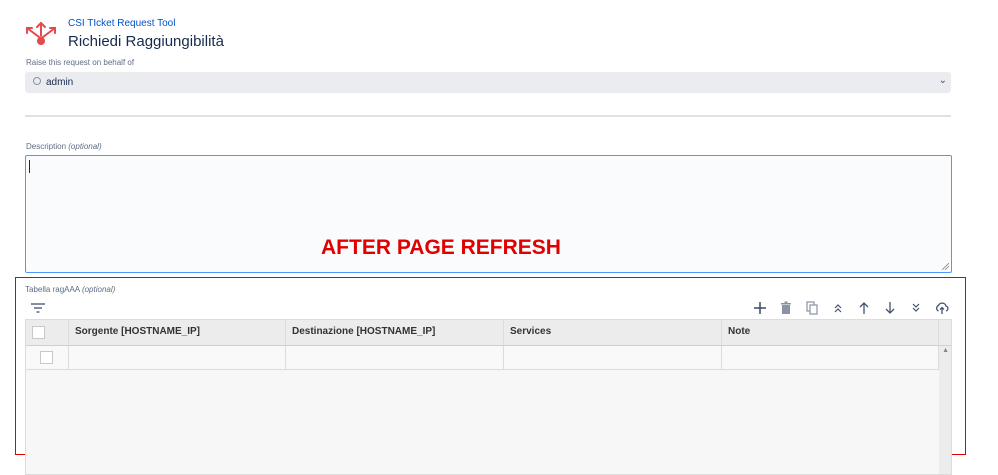 The width and height of the screenshot is (998, 475). I want to click on description-label: Description (optional), so click(64, 146).